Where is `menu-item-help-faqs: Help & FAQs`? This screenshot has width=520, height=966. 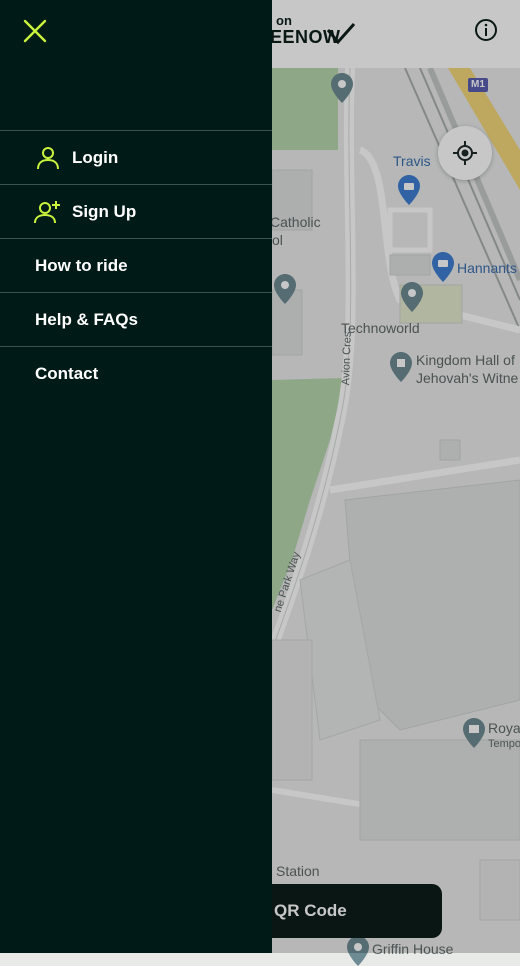
menu-item-help-faqs: Help & FAQs is located at coordinates (136, 319).